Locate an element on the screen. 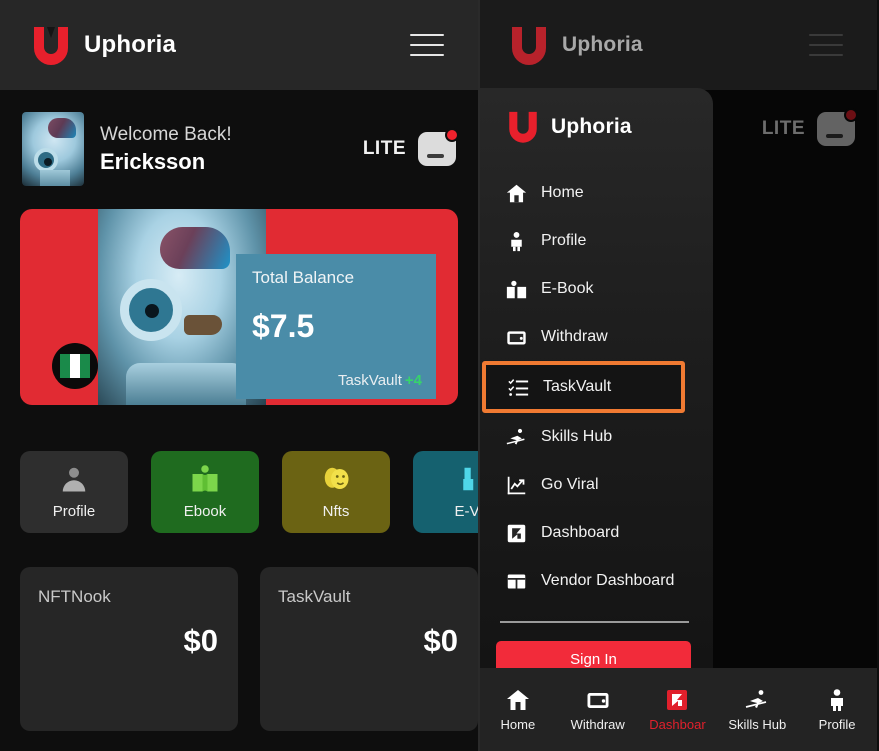 The height and width of the screenshot is (751, 879). right-appbar: Uphoria is located at coordinates (677, 45).